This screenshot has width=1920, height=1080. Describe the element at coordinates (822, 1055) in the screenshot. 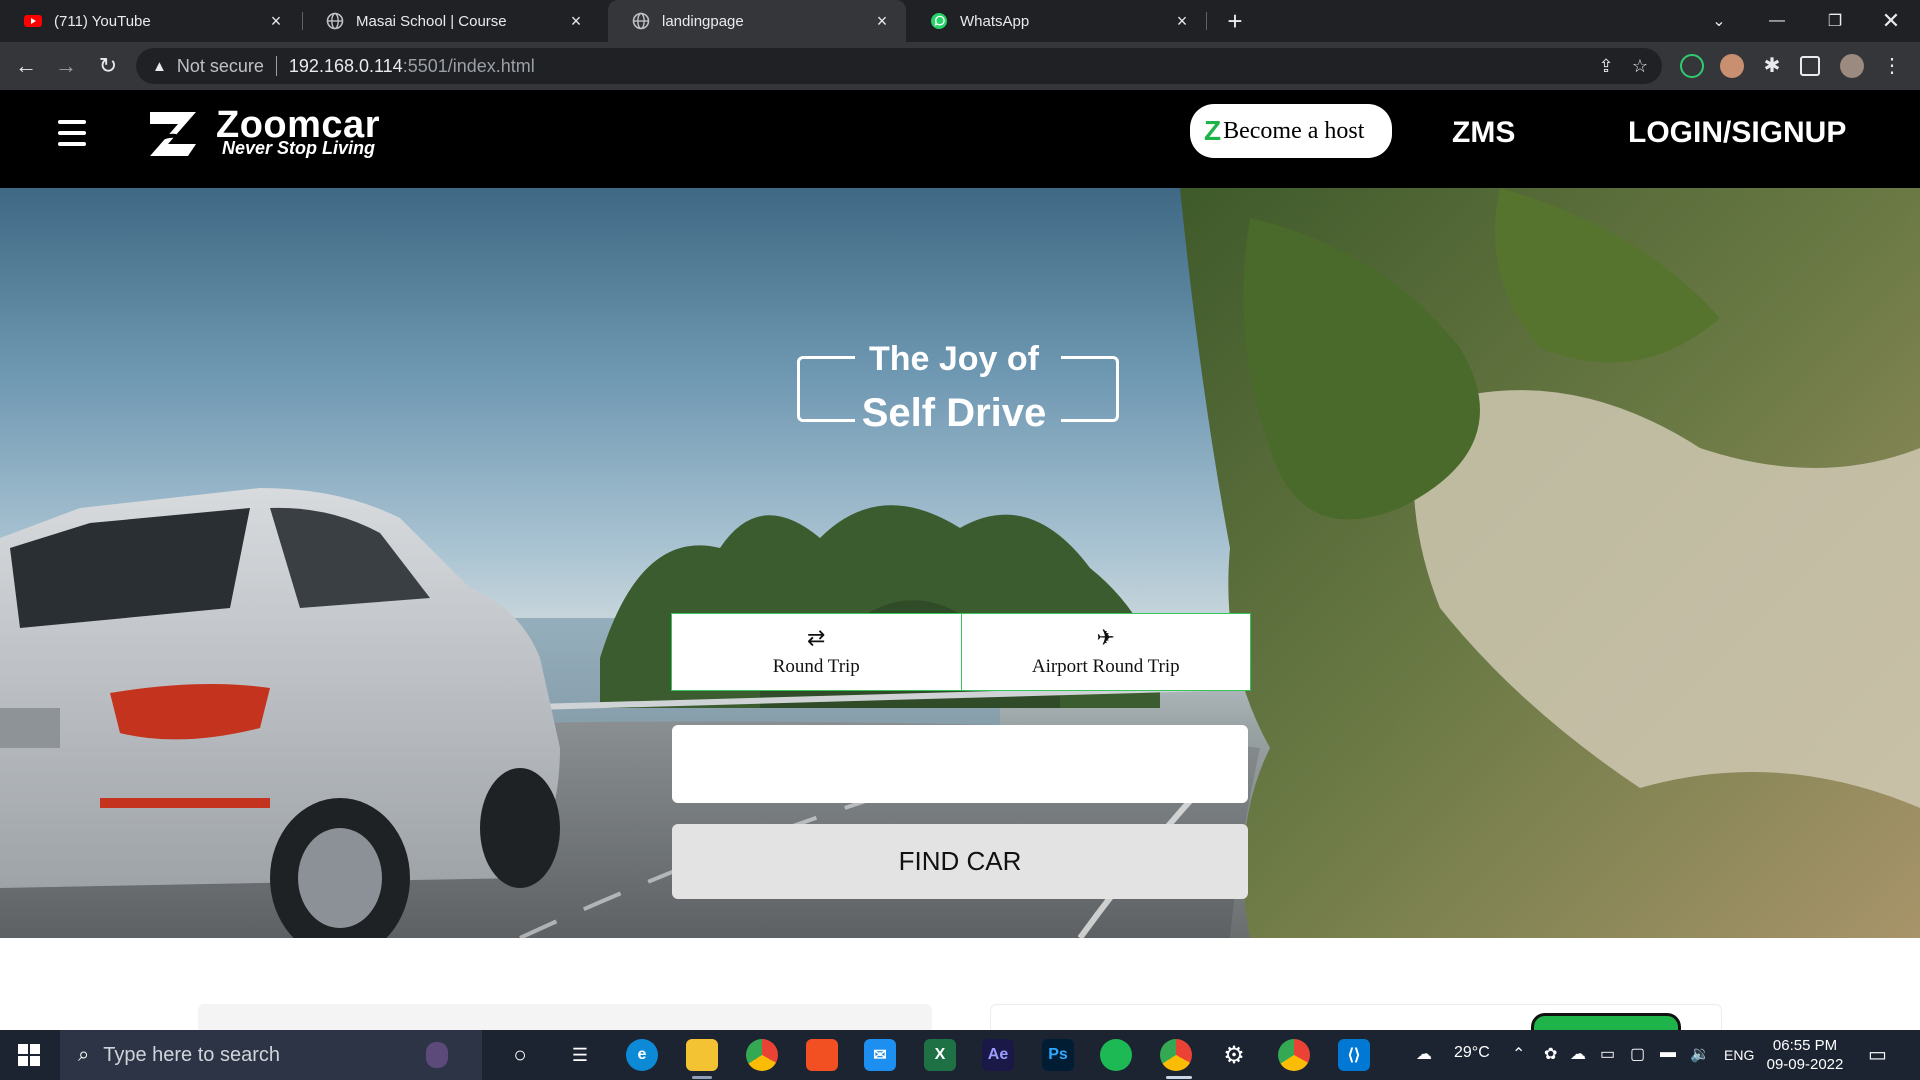

I see `store-icon` at that location.